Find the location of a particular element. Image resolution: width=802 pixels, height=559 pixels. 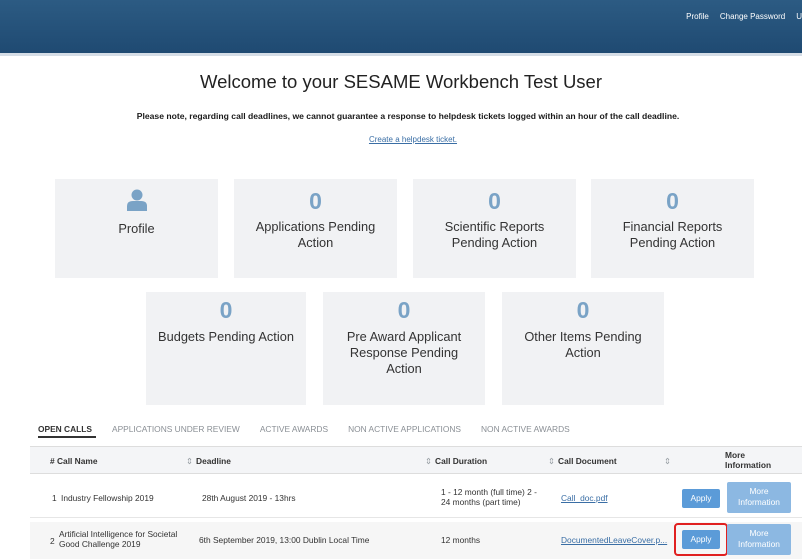

column-header-deadline: ⇕ Deadline is located at coordinates (208, 461).